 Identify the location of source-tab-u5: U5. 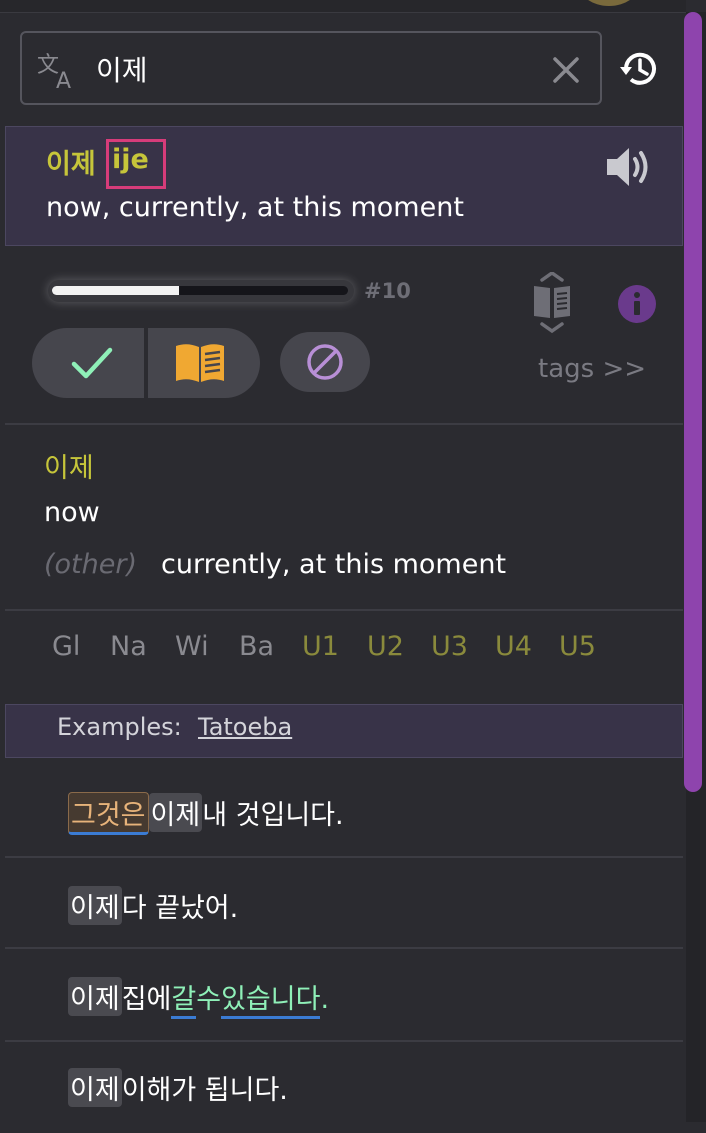
(577, 646).